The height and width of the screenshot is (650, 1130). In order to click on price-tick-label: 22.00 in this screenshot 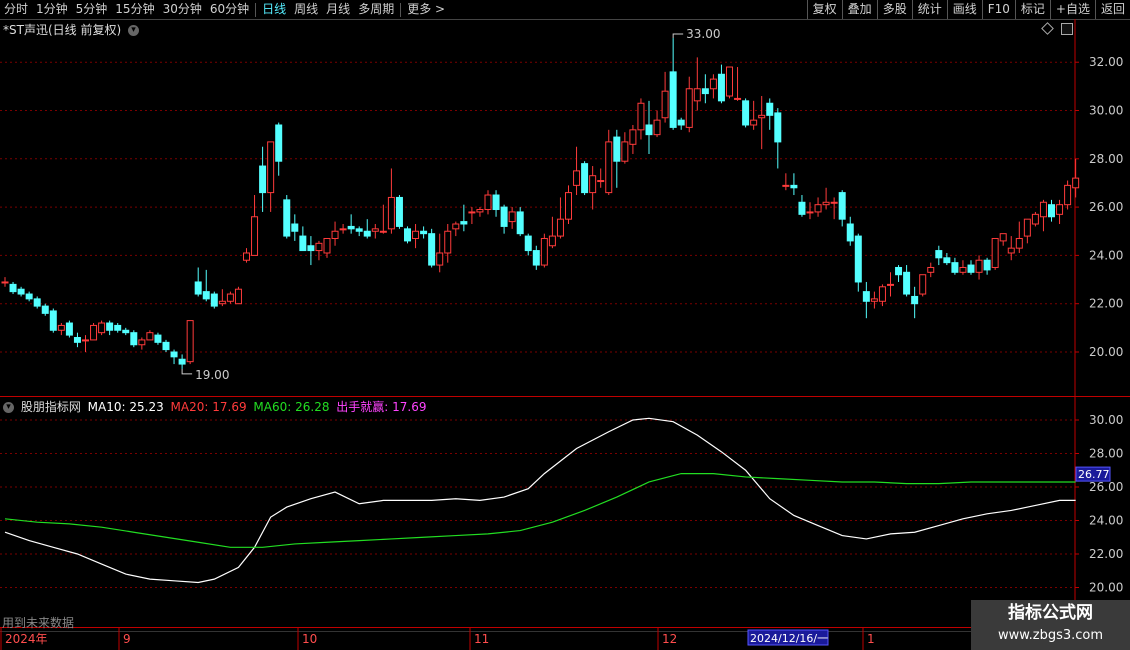, I will do `click(1106, 304)`.